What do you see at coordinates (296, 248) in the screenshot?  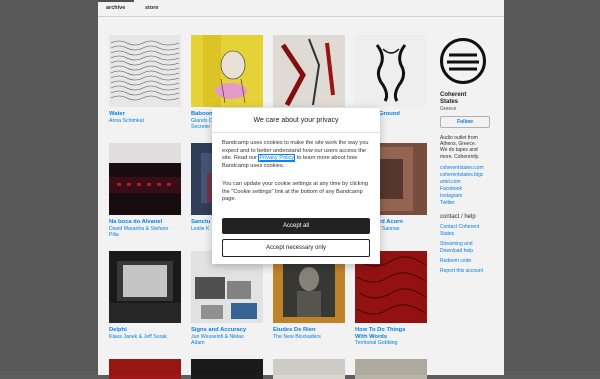 I see `accept-necessary-button: Accept necessary only` at bounding box center [296, 248].